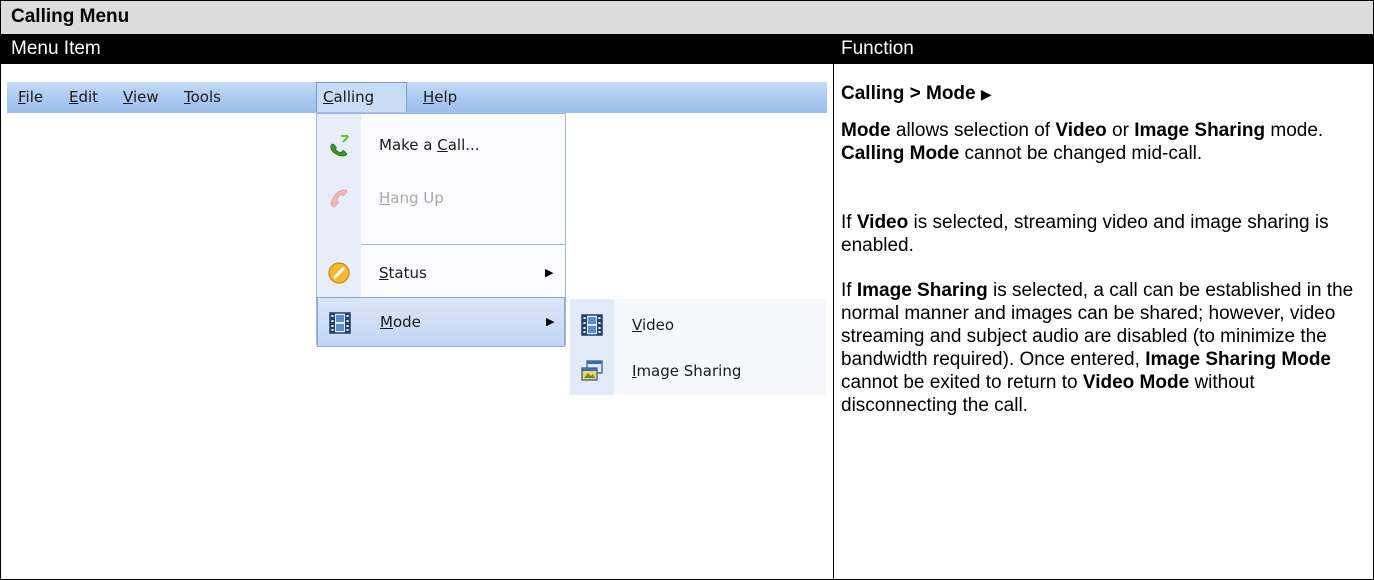  What do you see at coordinates (34, 97) in the screenshot?
I see `menu-file-label: ile` at bounding box center [34, 97].